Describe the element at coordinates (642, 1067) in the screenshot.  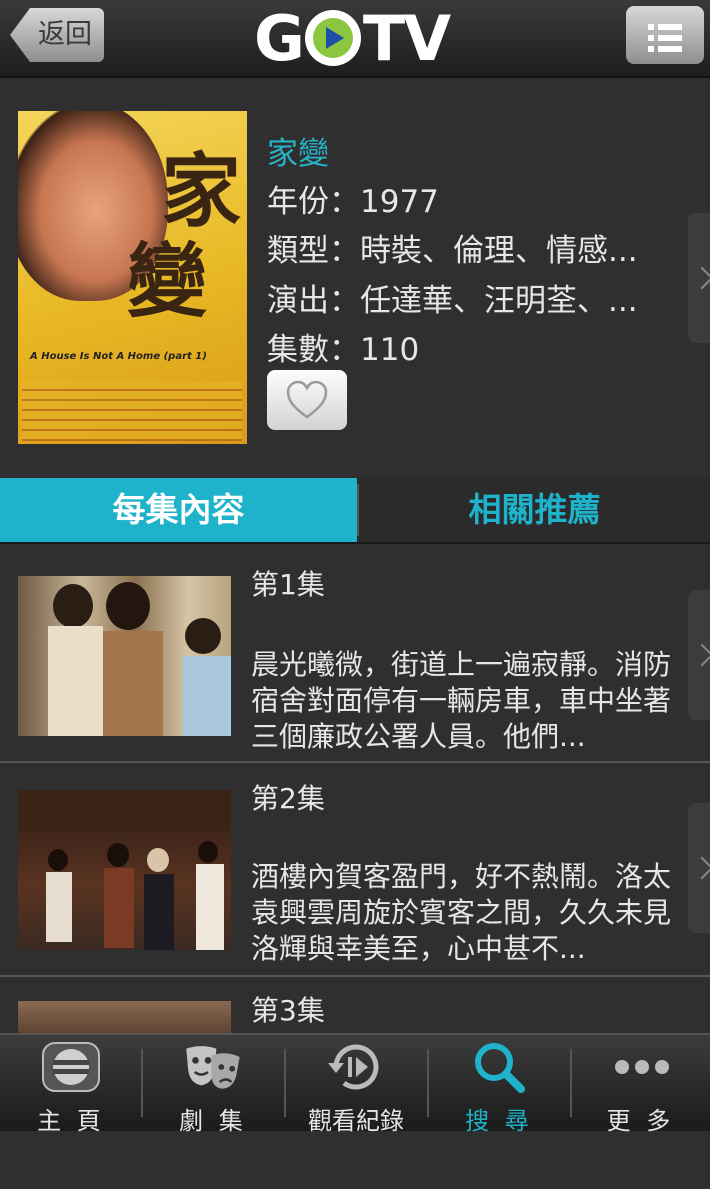
I see `more-dots-icon` at that location.